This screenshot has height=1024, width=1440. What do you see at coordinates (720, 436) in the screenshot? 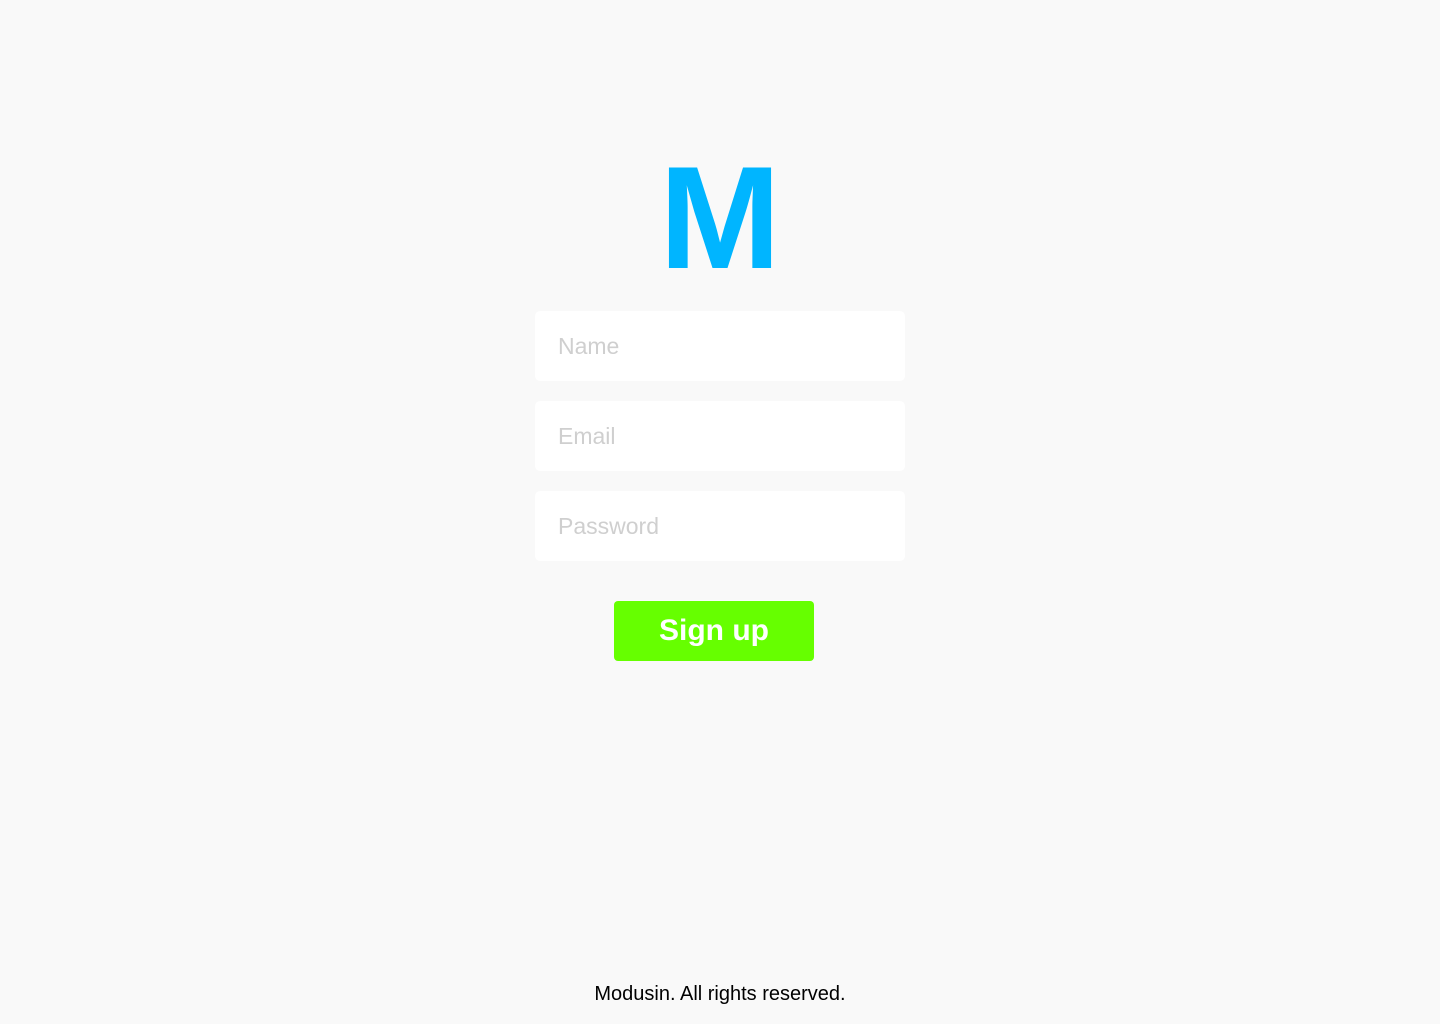
I see `email-input` at bounding box center [720, 436].